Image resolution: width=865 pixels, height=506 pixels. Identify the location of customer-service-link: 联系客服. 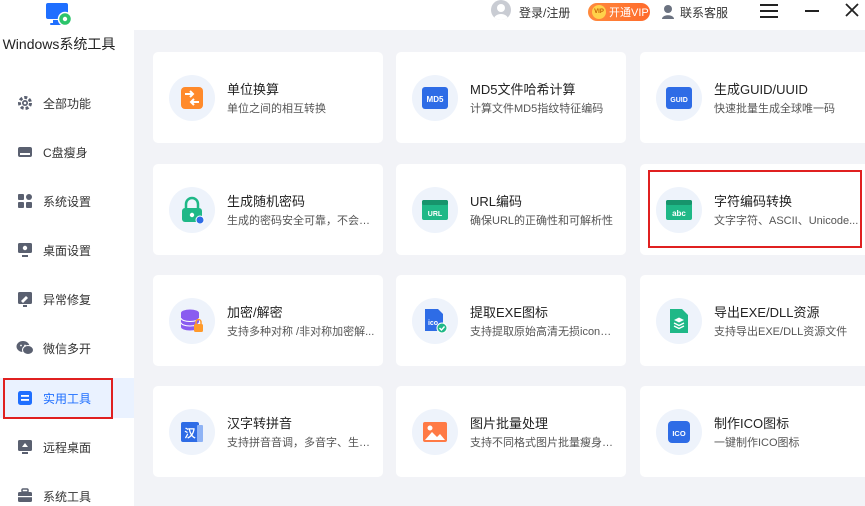
(704, 12).